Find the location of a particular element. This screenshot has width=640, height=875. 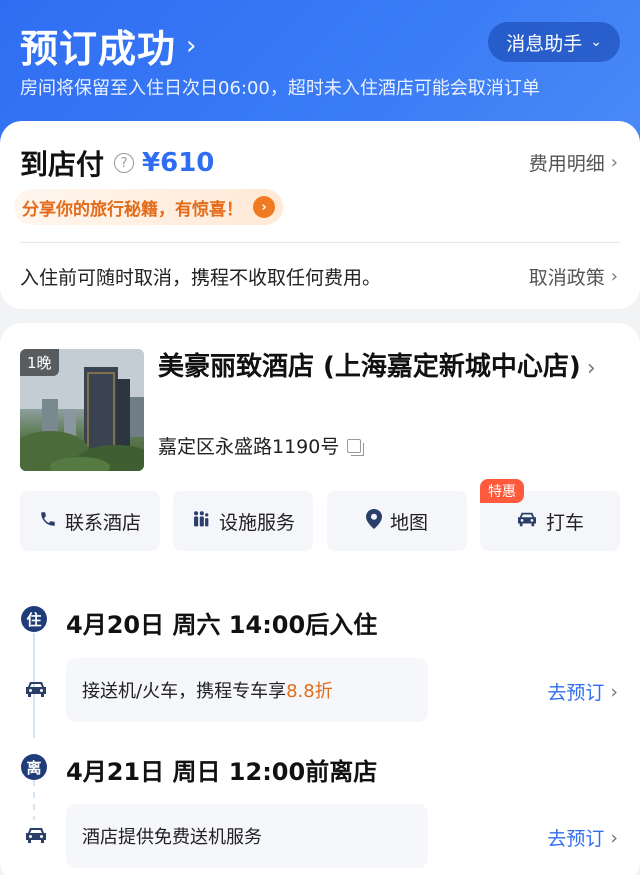

payment-summary: 到店付 ? ¥610 is located at coordinates (117, 163).